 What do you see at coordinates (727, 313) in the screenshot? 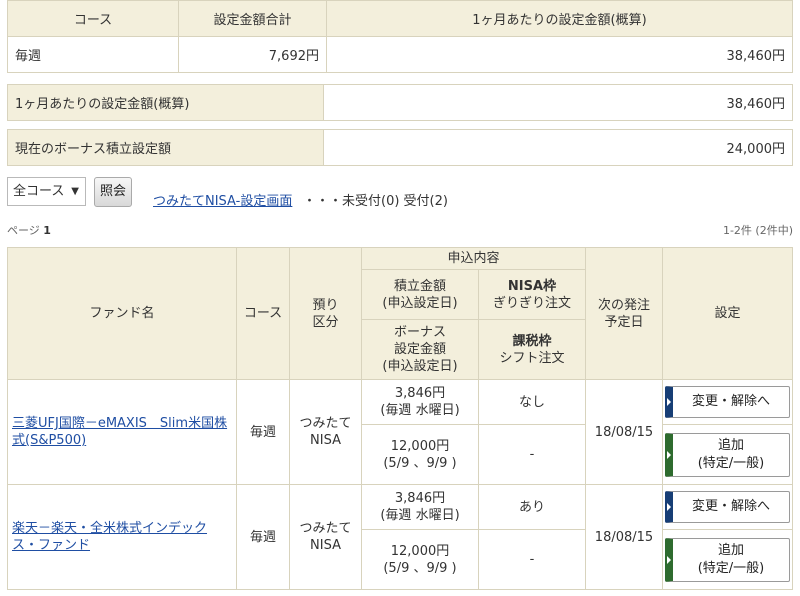
I see `header-setting: 設定` at bounding box center [727, 313].